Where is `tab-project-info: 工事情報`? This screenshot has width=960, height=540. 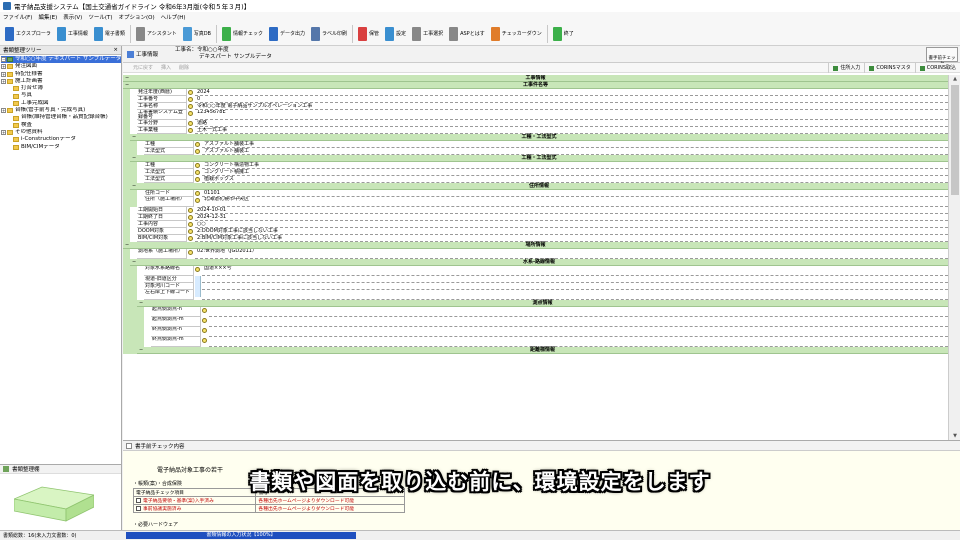 tab-project-info: 工事情報 is located at coordinates (149, 54).